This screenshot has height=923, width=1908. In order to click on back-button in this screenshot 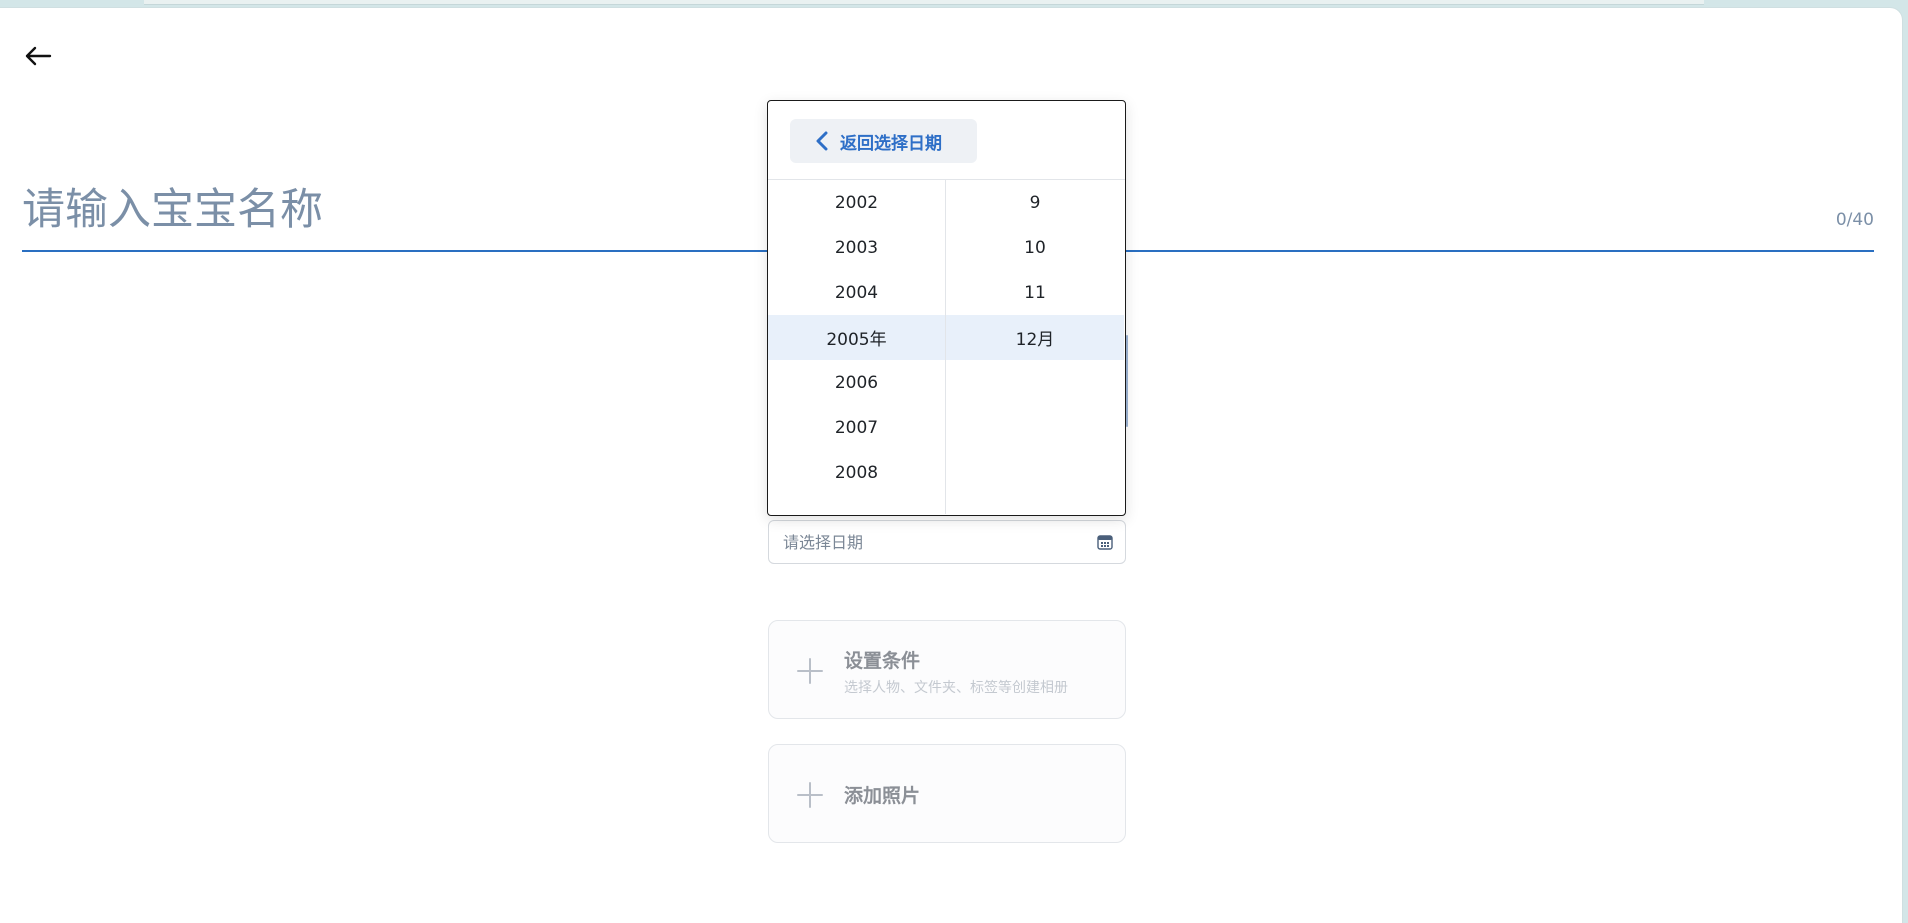, I will do `click(38, 56)`.